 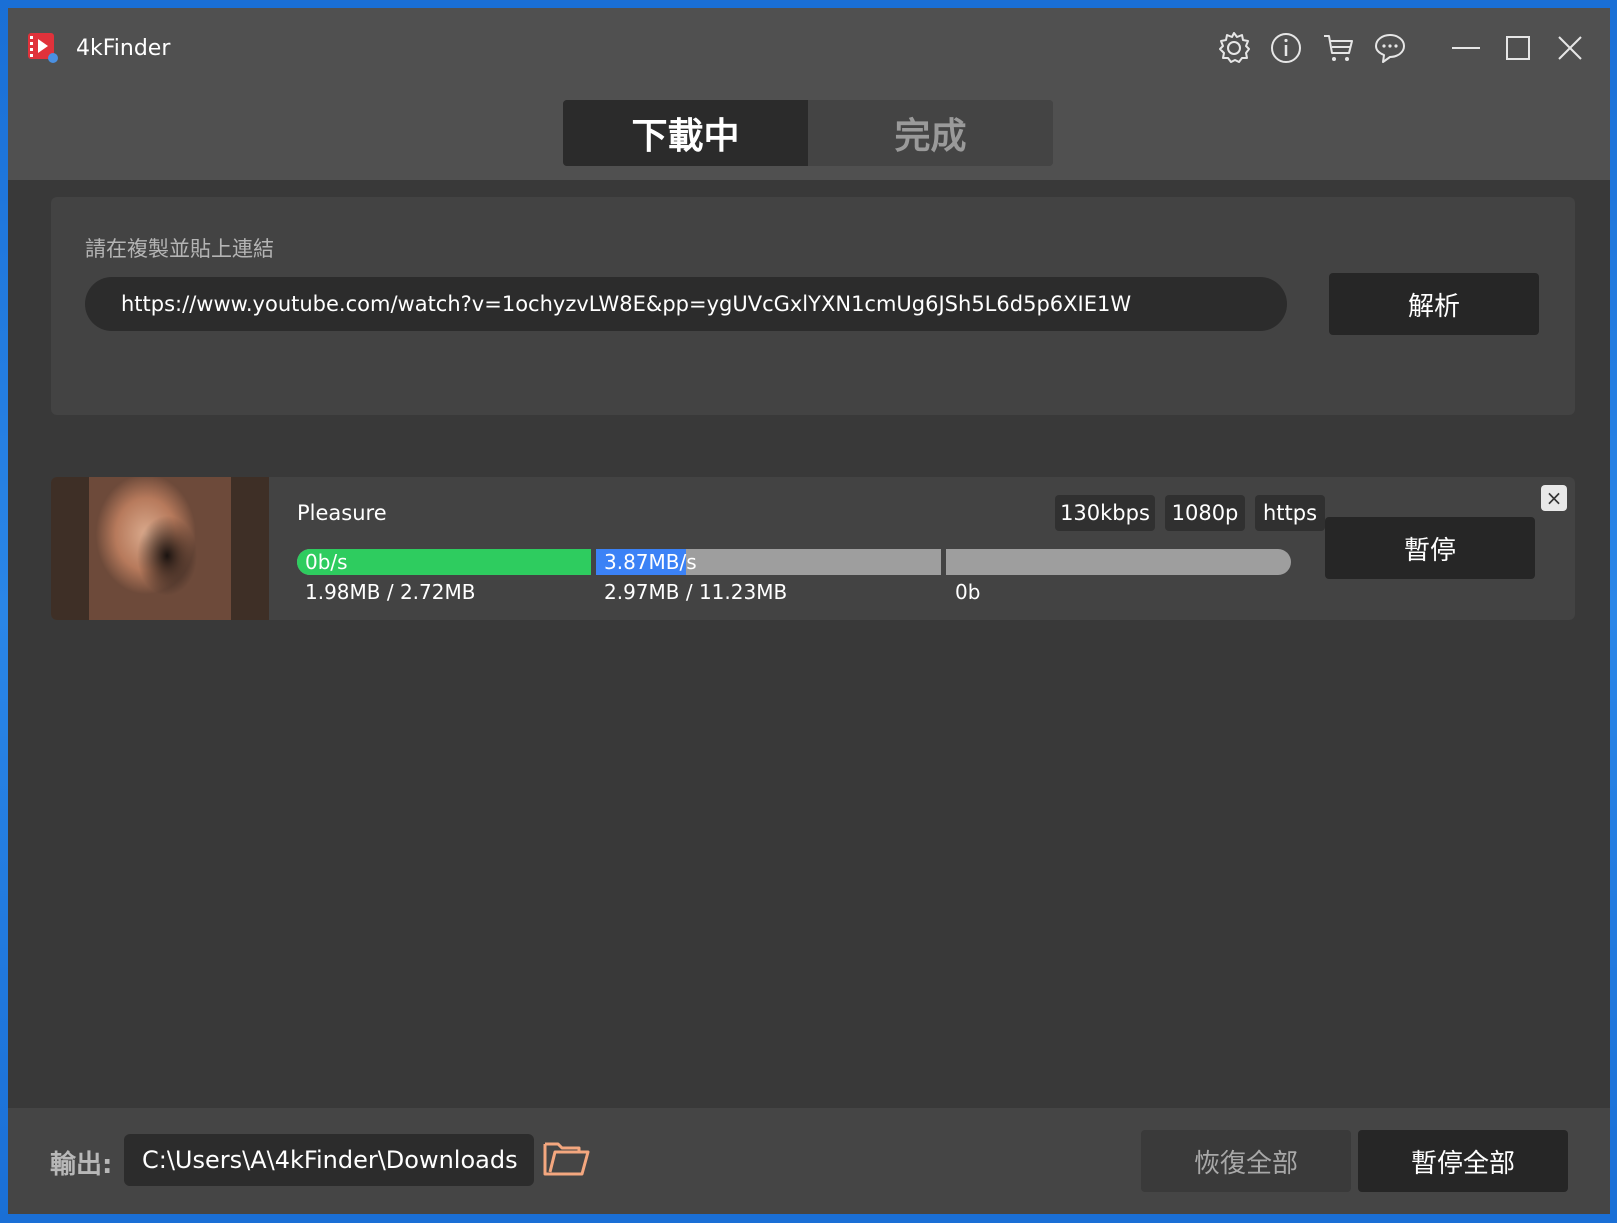 I want to click on video-size-stat: 2.97MB / 11.23MB, so click(x=696, y=592).